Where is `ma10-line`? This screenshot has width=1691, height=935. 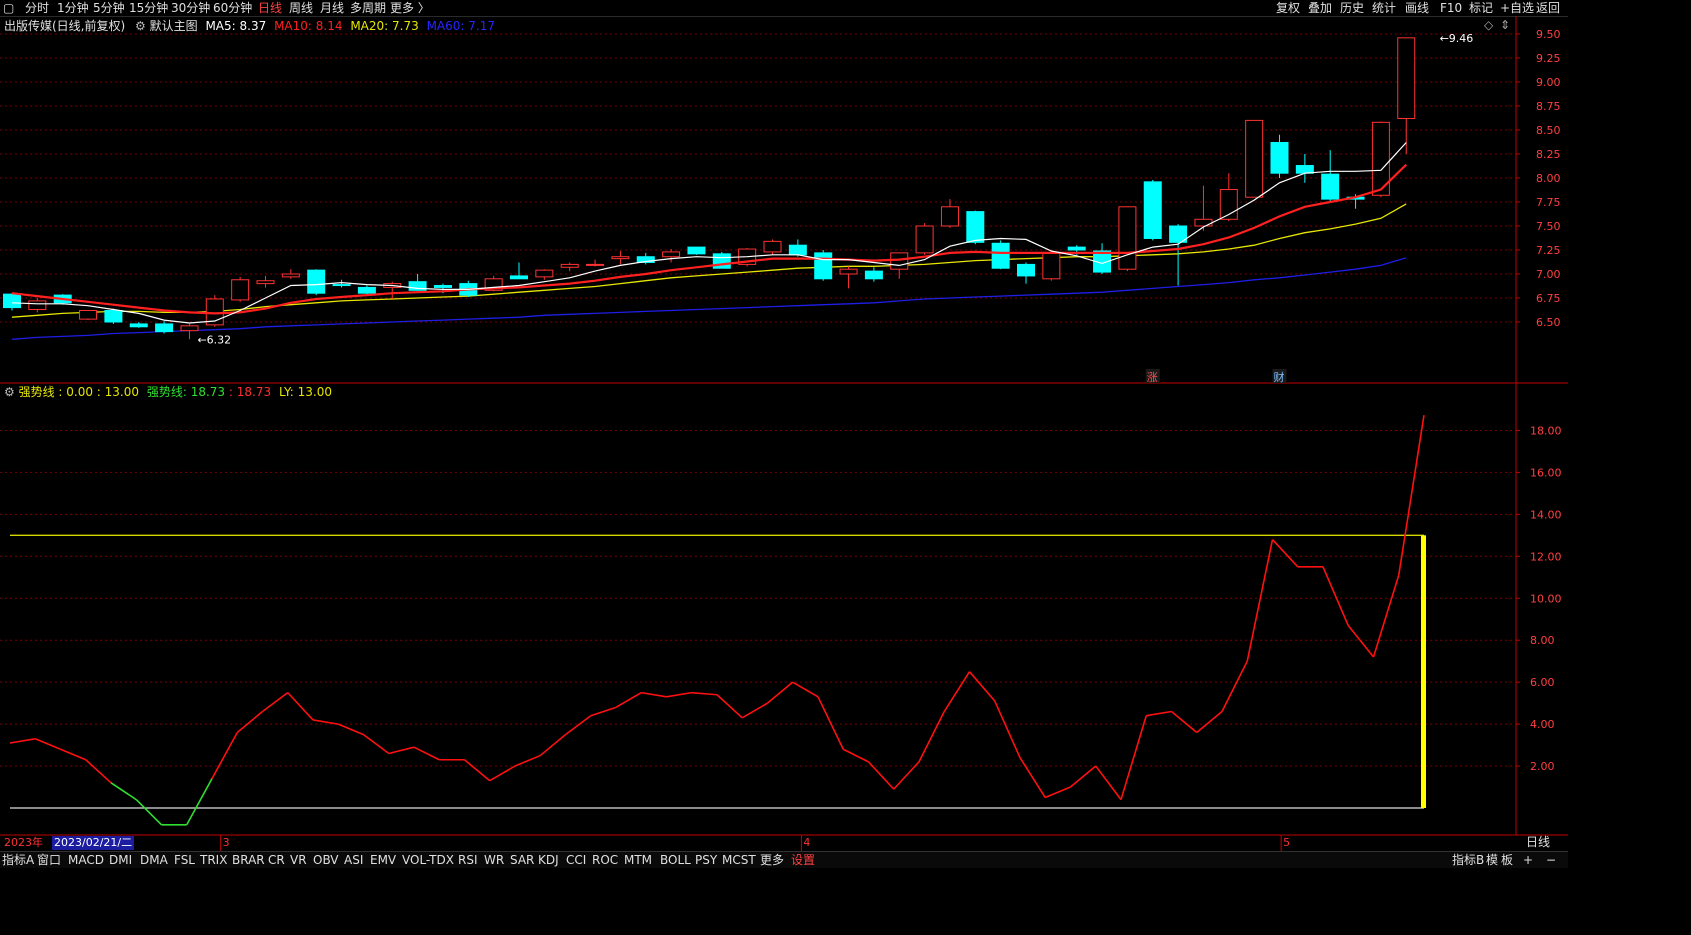 ma10-line is located at coordinates (709, 239).